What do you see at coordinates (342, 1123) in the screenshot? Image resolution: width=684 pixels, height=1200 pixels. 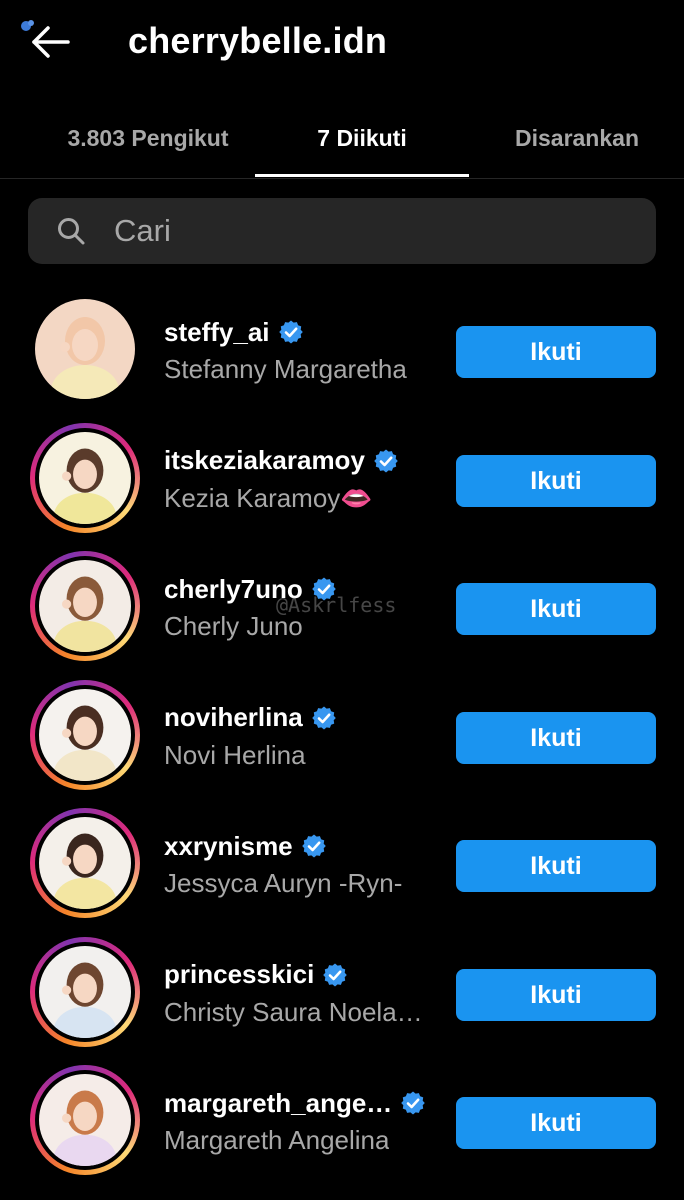 I see `account-row: margareth_ange… Margareth Angelina Ikuti` at bounding box center [342, 1123].